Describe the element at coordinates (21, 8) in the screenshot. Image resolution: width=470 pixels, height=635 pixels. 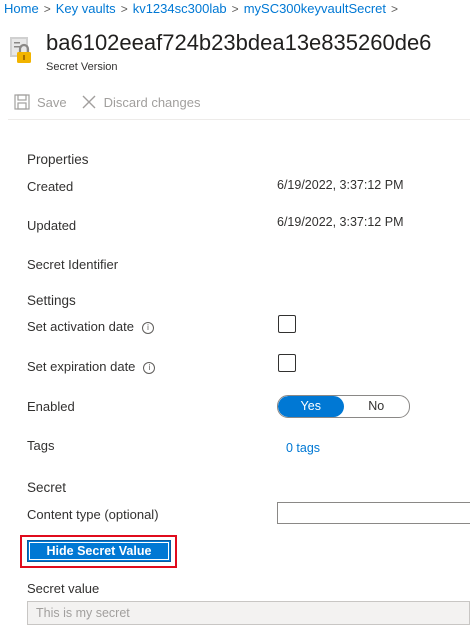
I see `breadcrumb-home: Home` at that location.